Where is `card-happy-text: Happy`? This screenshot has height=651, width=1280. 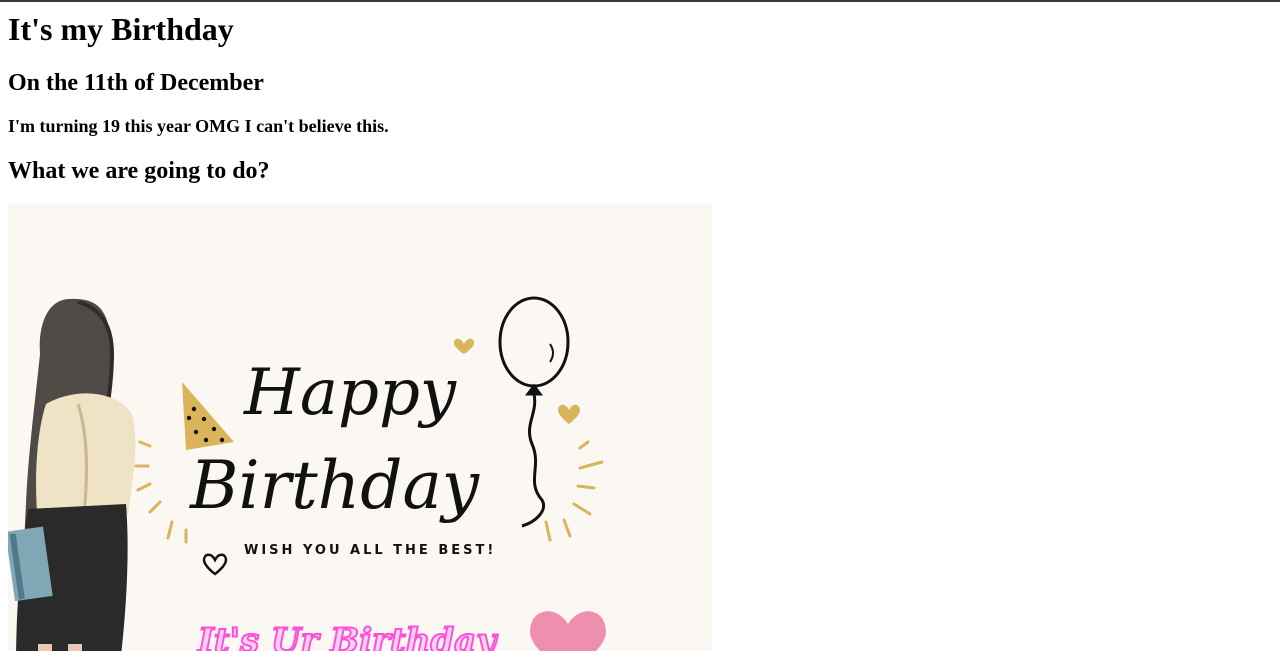 card-happy-text: Happy is located at coordinates (350, 393).